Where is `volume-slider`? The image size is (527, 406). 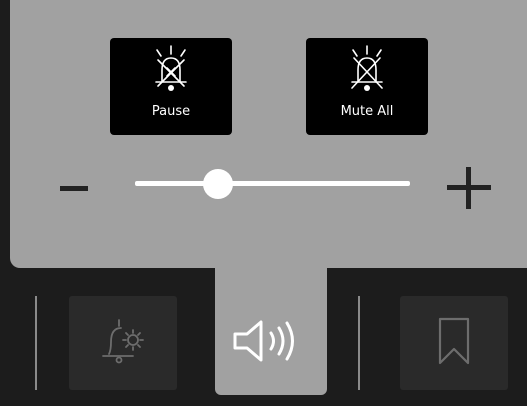 volume-slider is located at coordinates (272, 183).